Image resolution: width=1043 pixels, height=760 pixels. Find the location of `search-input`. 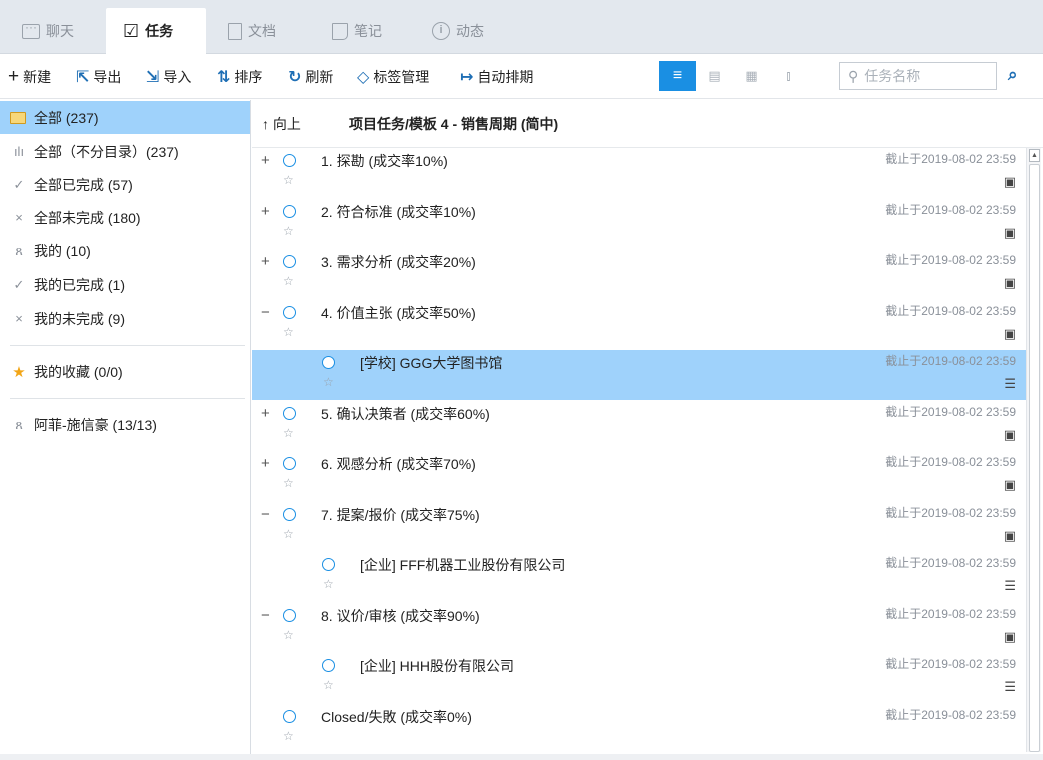

search-input is located at coordinates (924, 76).